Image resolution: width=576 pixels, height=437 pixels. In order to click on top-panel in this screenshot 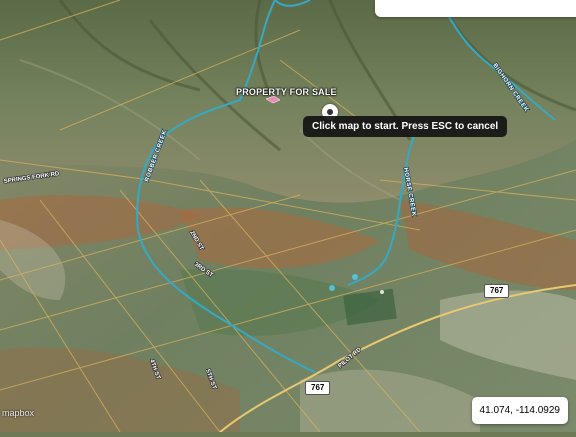, I will do `click(475, 8)`.